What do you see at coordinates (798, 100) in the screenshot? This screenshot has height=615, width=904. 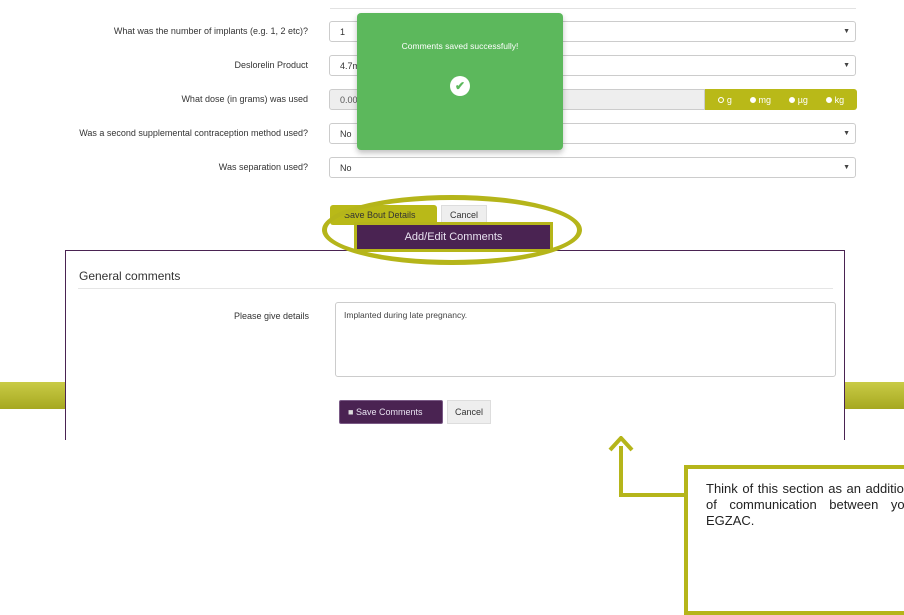 I see `unit-option-ug: µg` at bounding box center [798, 100].